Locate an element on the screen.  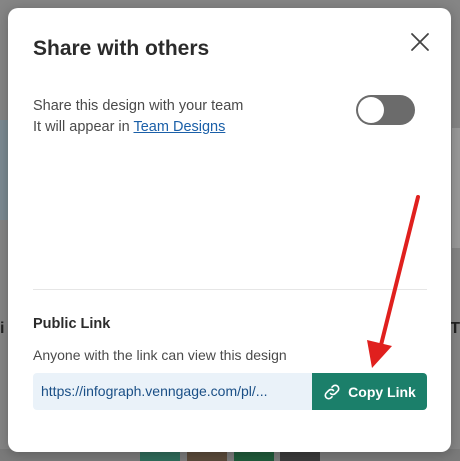
close-icon is located at coordinates (420, 42).